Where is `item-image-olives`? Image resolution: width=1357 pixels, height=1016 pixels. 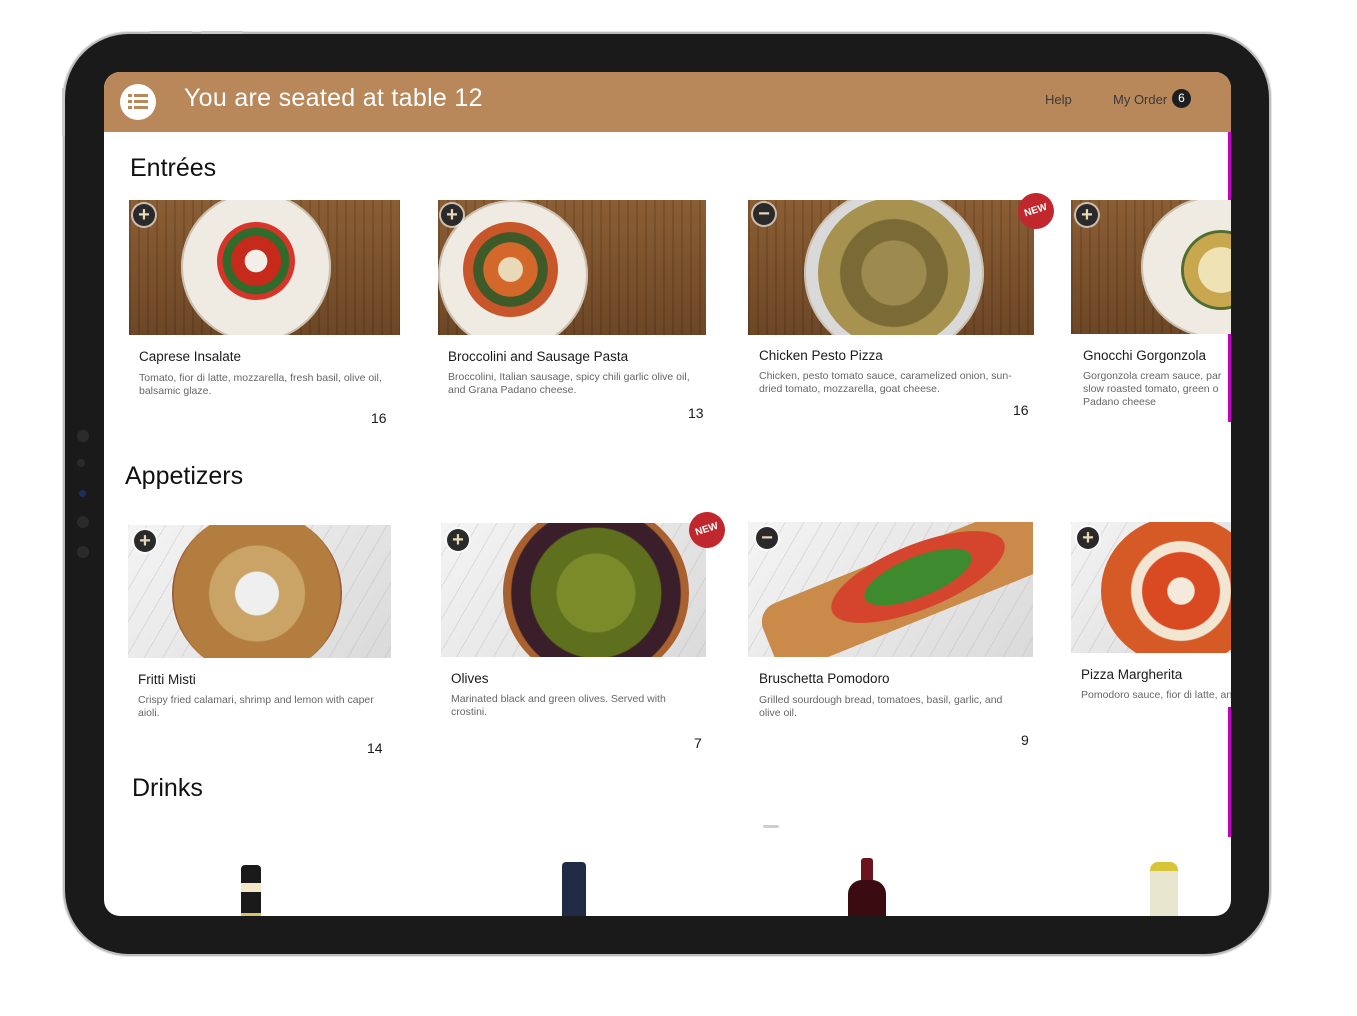 item-image-olives is located at coordinates (573, 590).